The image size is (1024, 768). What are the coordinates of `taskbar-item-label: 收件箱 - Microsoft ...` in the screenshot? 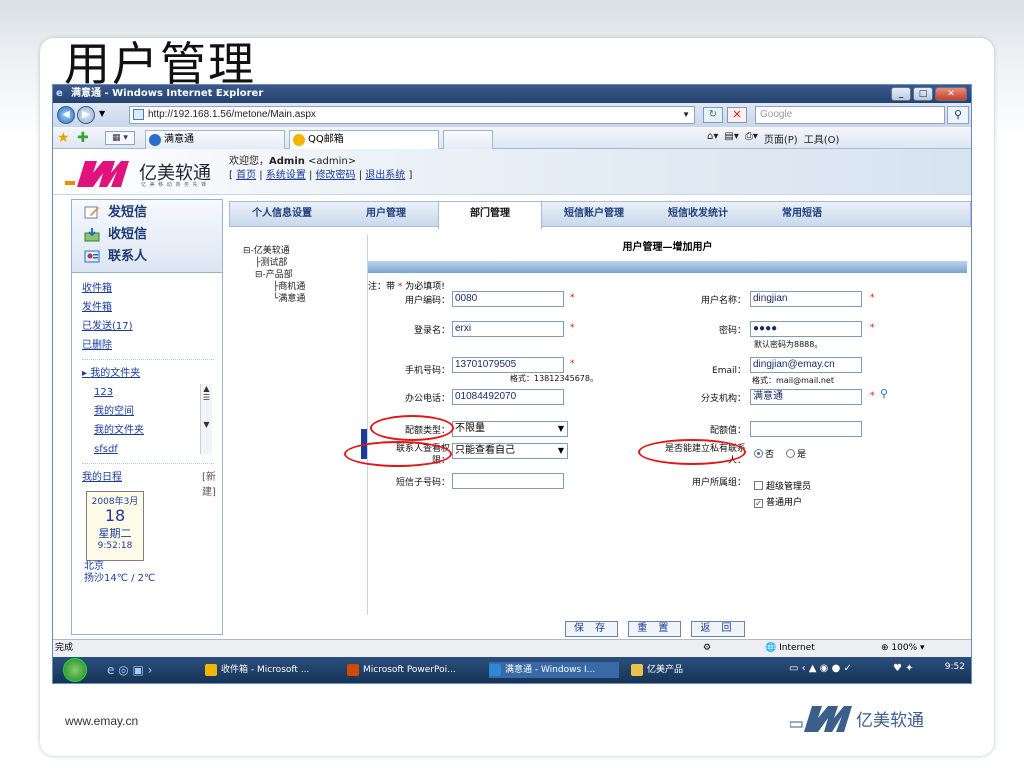 It's located at (265, 670).